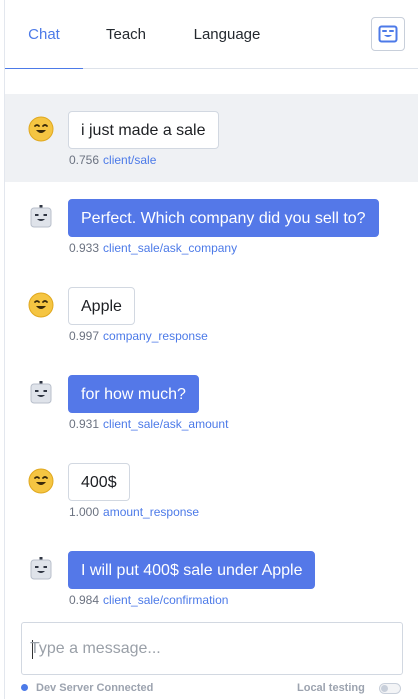 Image resolution: width=418 pixels, height=699 pixels. I want to click on message-meta: 0.931 client_sale/ask_amount, so click(148, 424).